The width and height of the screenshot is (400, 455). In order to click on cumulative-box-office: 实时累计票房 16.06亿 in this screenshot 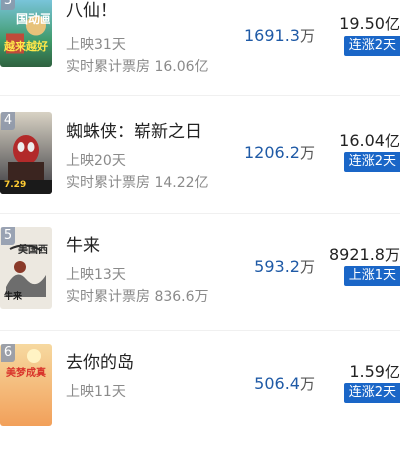, I will do `click(137, 67)`.